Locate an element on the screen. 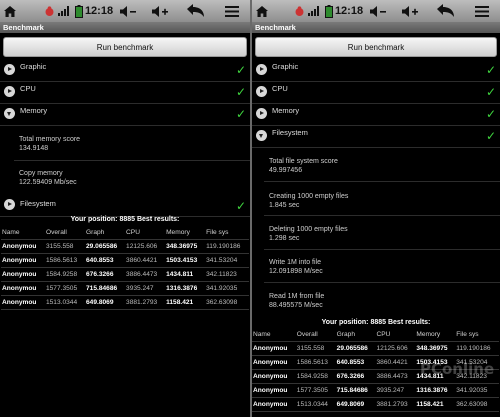 Image resolution: width=500 pixels, height=417 pixels. cell: 3886.4473 is located at coordinates (395, 376).